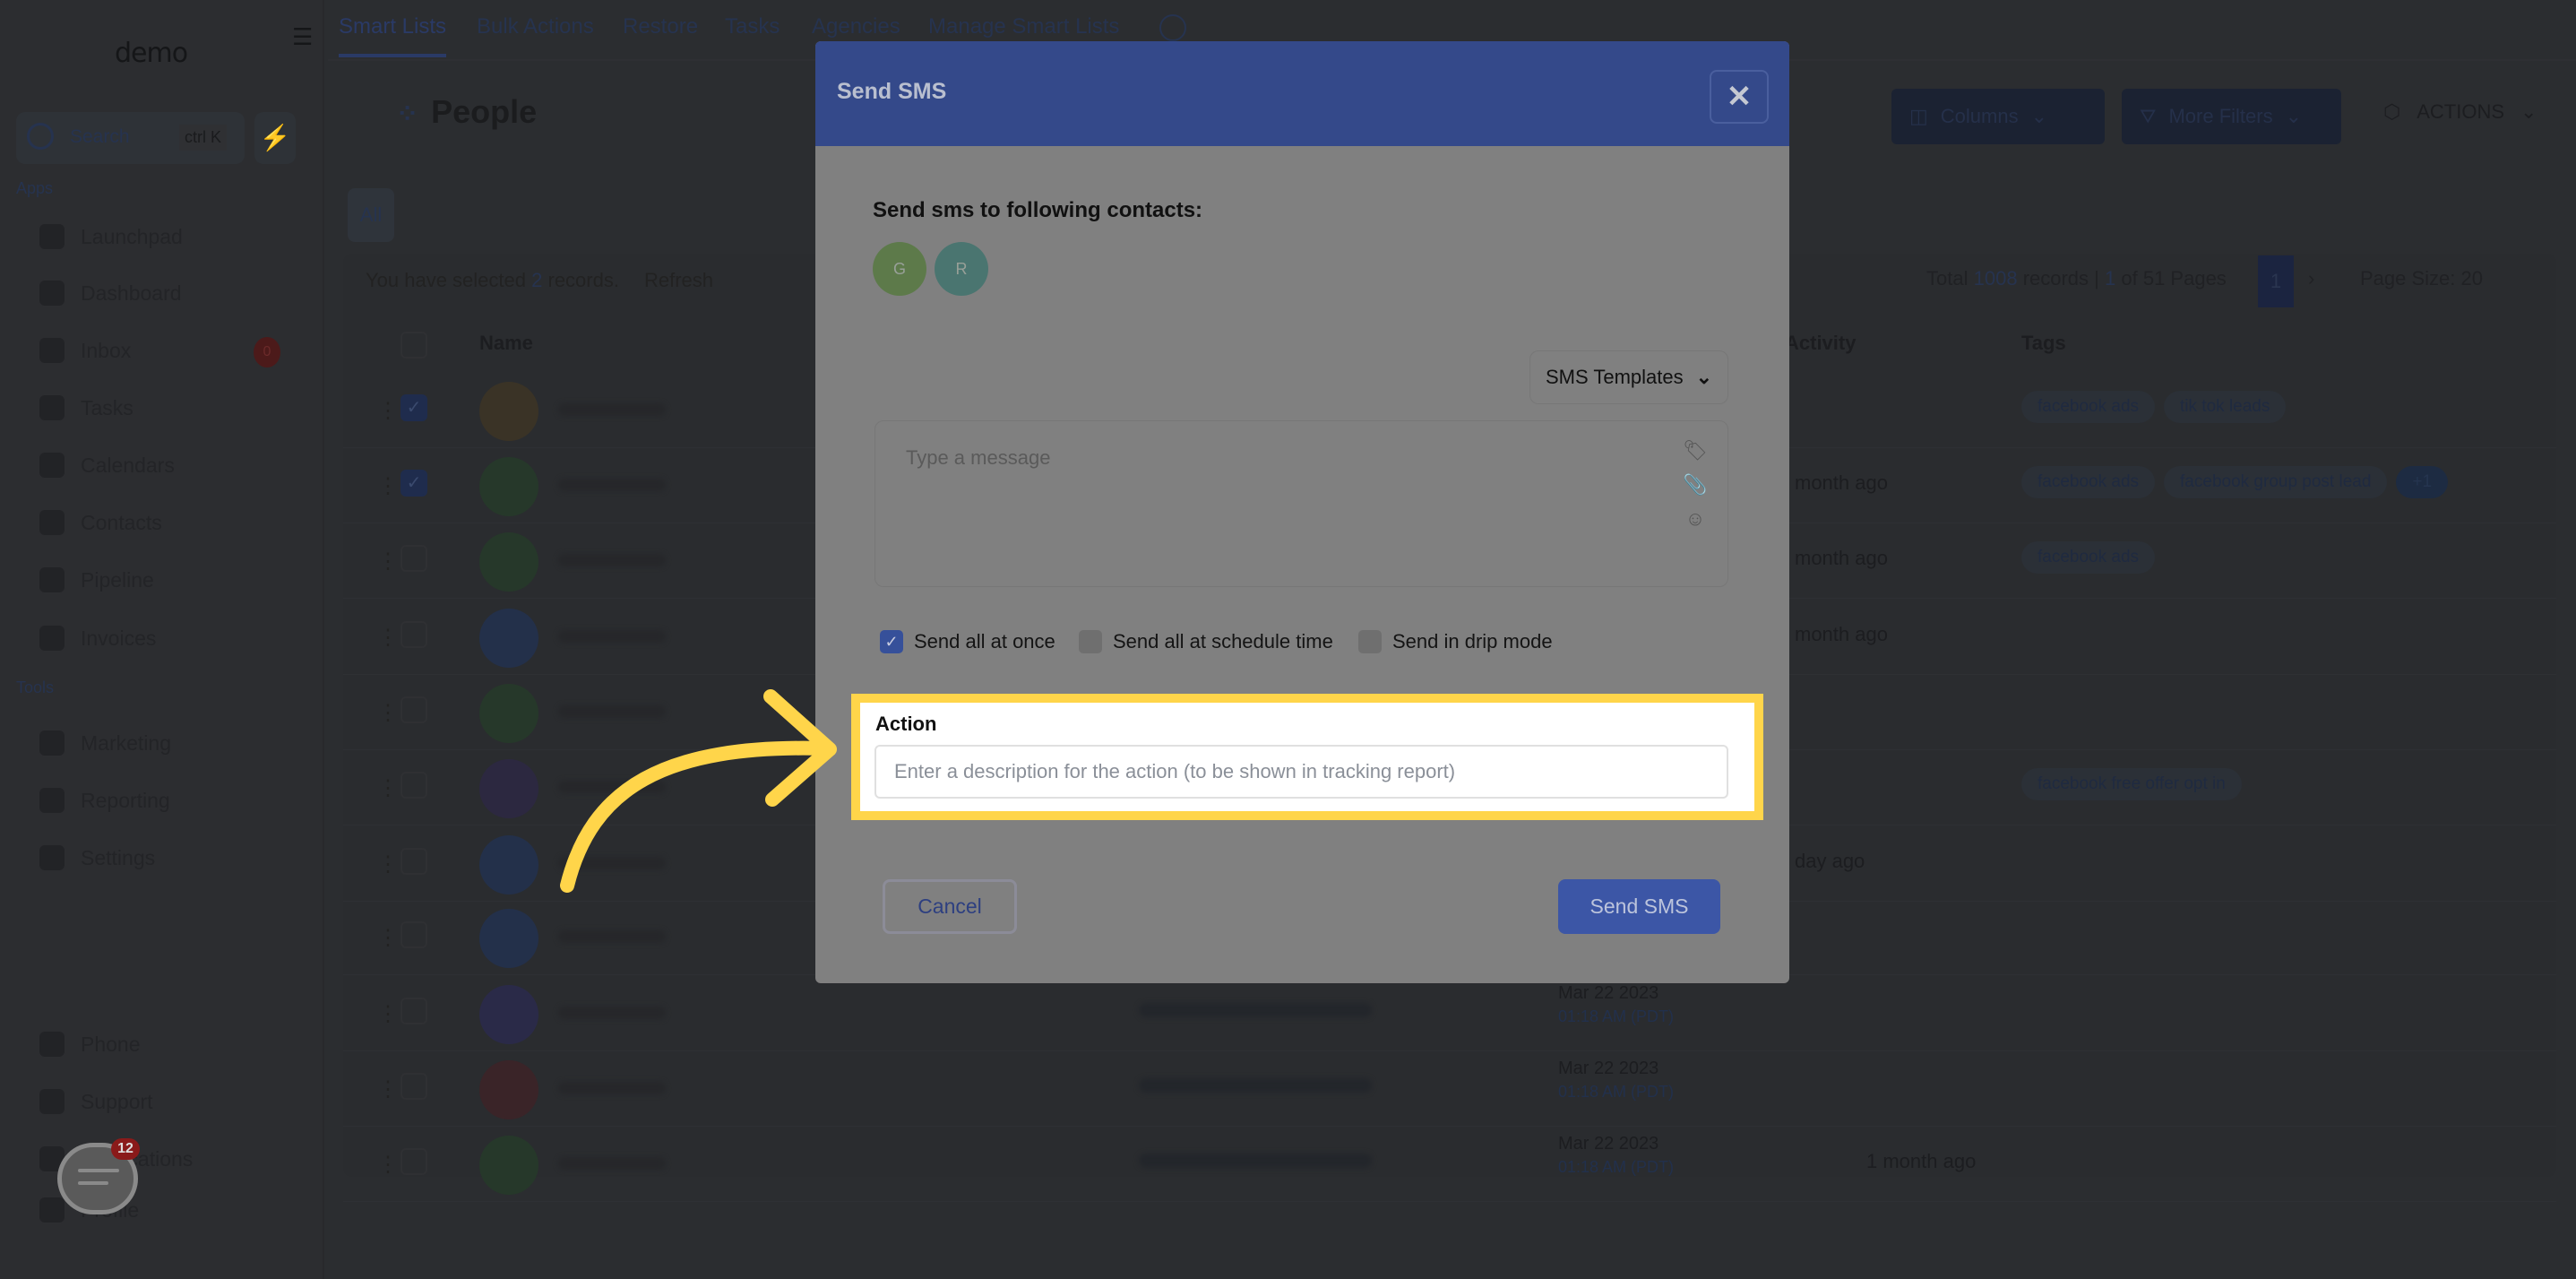 The image size is (2576, 1279). What do you see at coordinates (96, 1101) in the screenshot?
I see `sidebar-item-support: Support` at bounding box center [96, 1101].